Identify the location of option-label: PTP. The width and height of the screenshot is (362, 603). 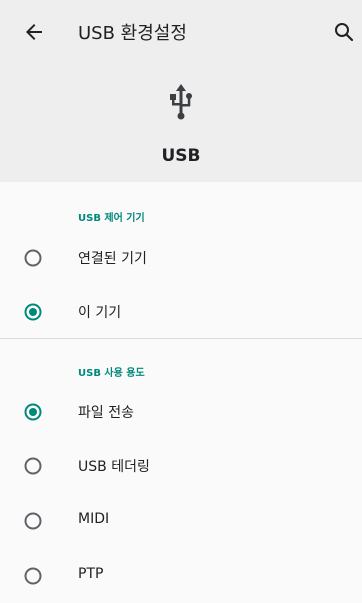
(91, 574).